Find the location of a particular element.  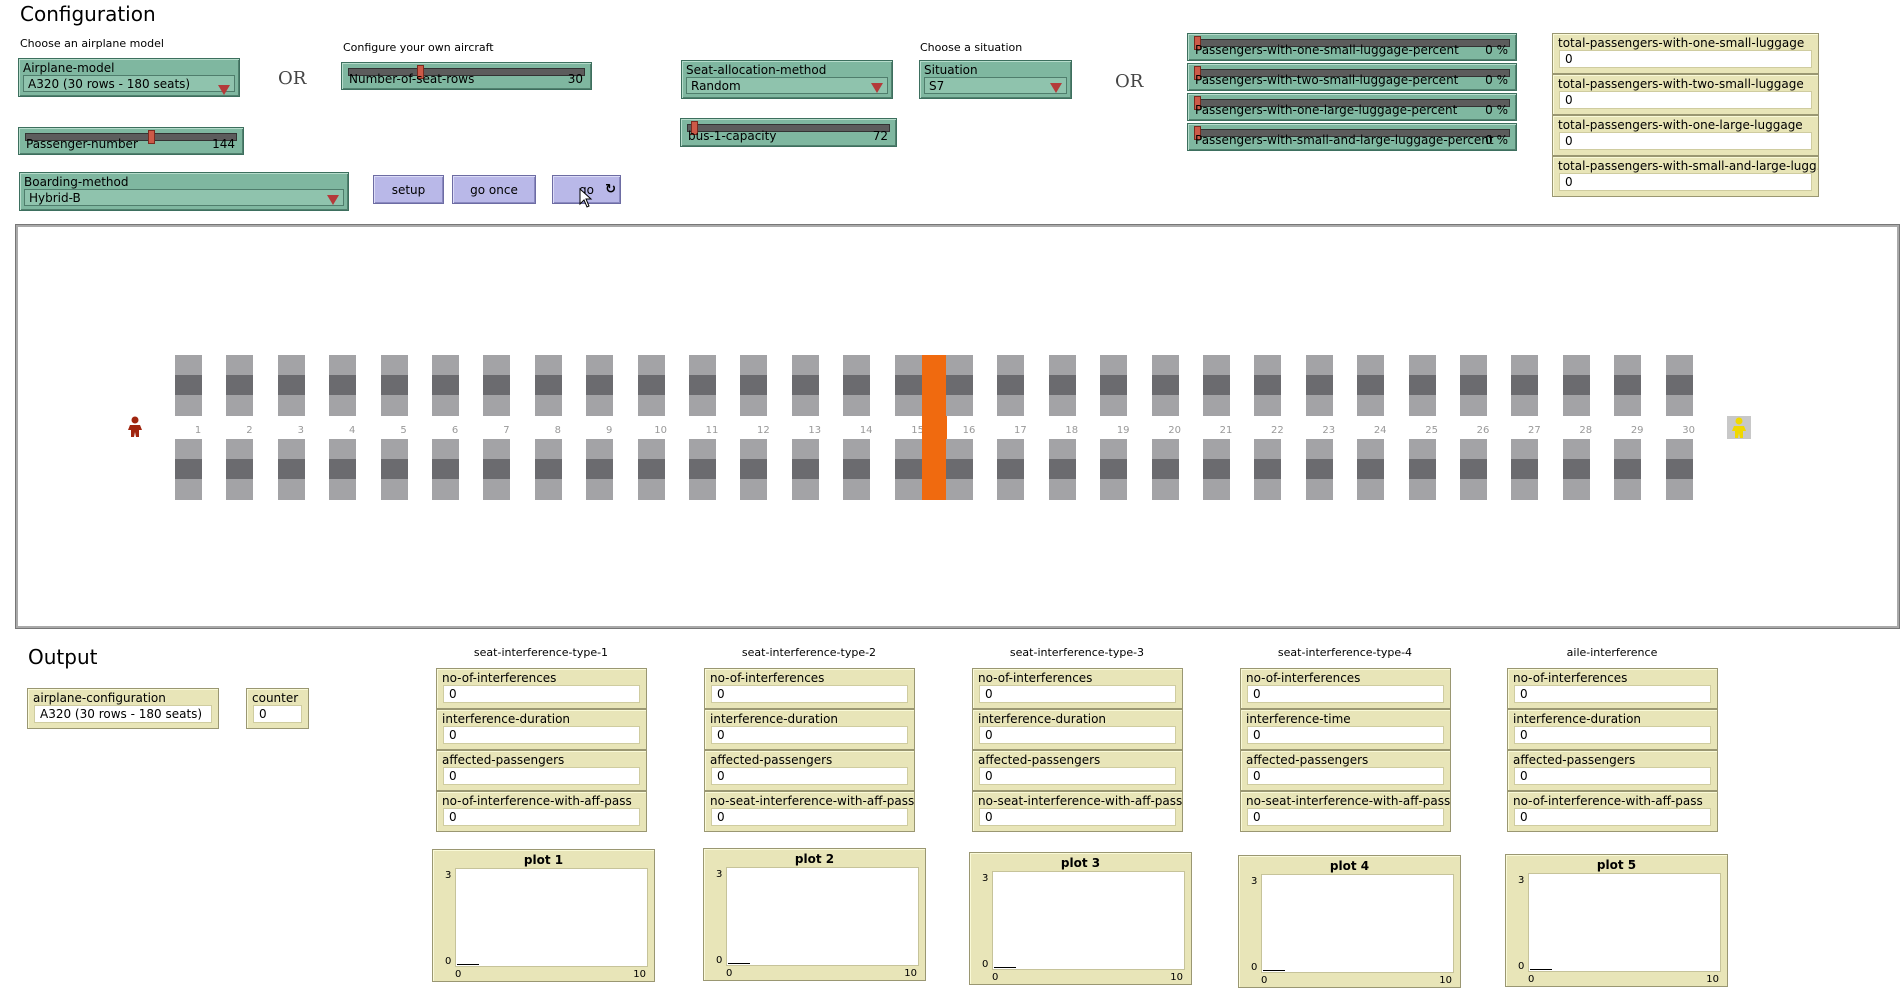

plot-2: plot 2 3 0 0 10 is located at coordinates (814, 914).